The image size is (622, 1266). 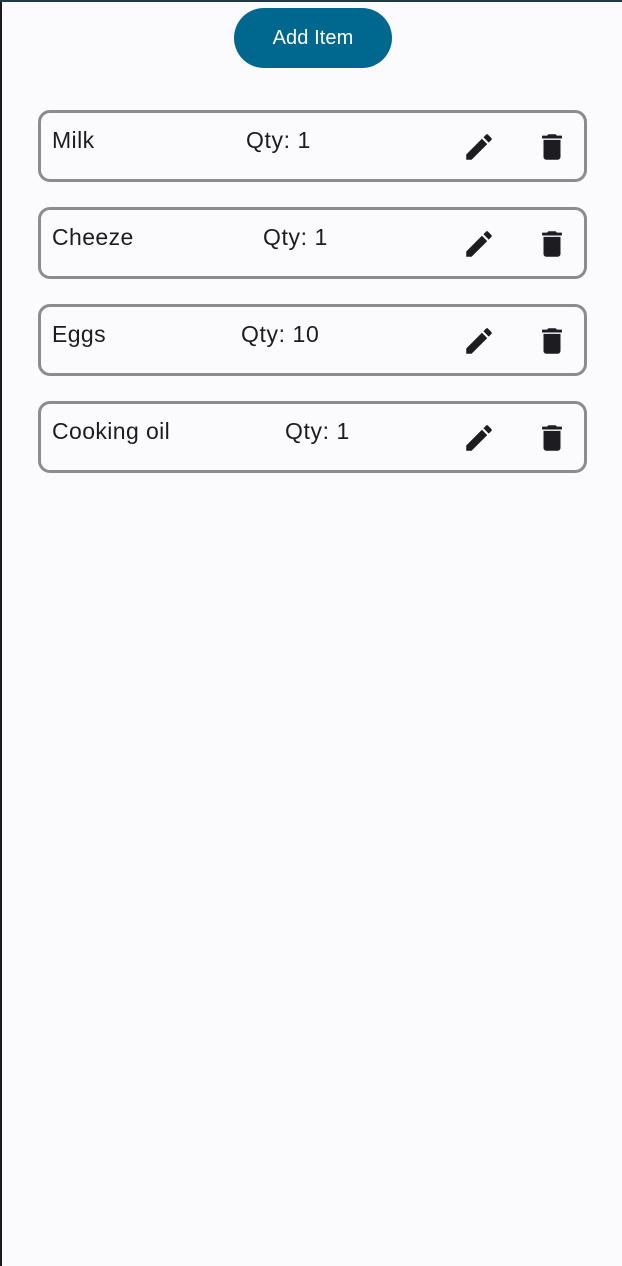 I want to click on list-item: Cooking oil Qty: 1, so click(x=312, y=437).